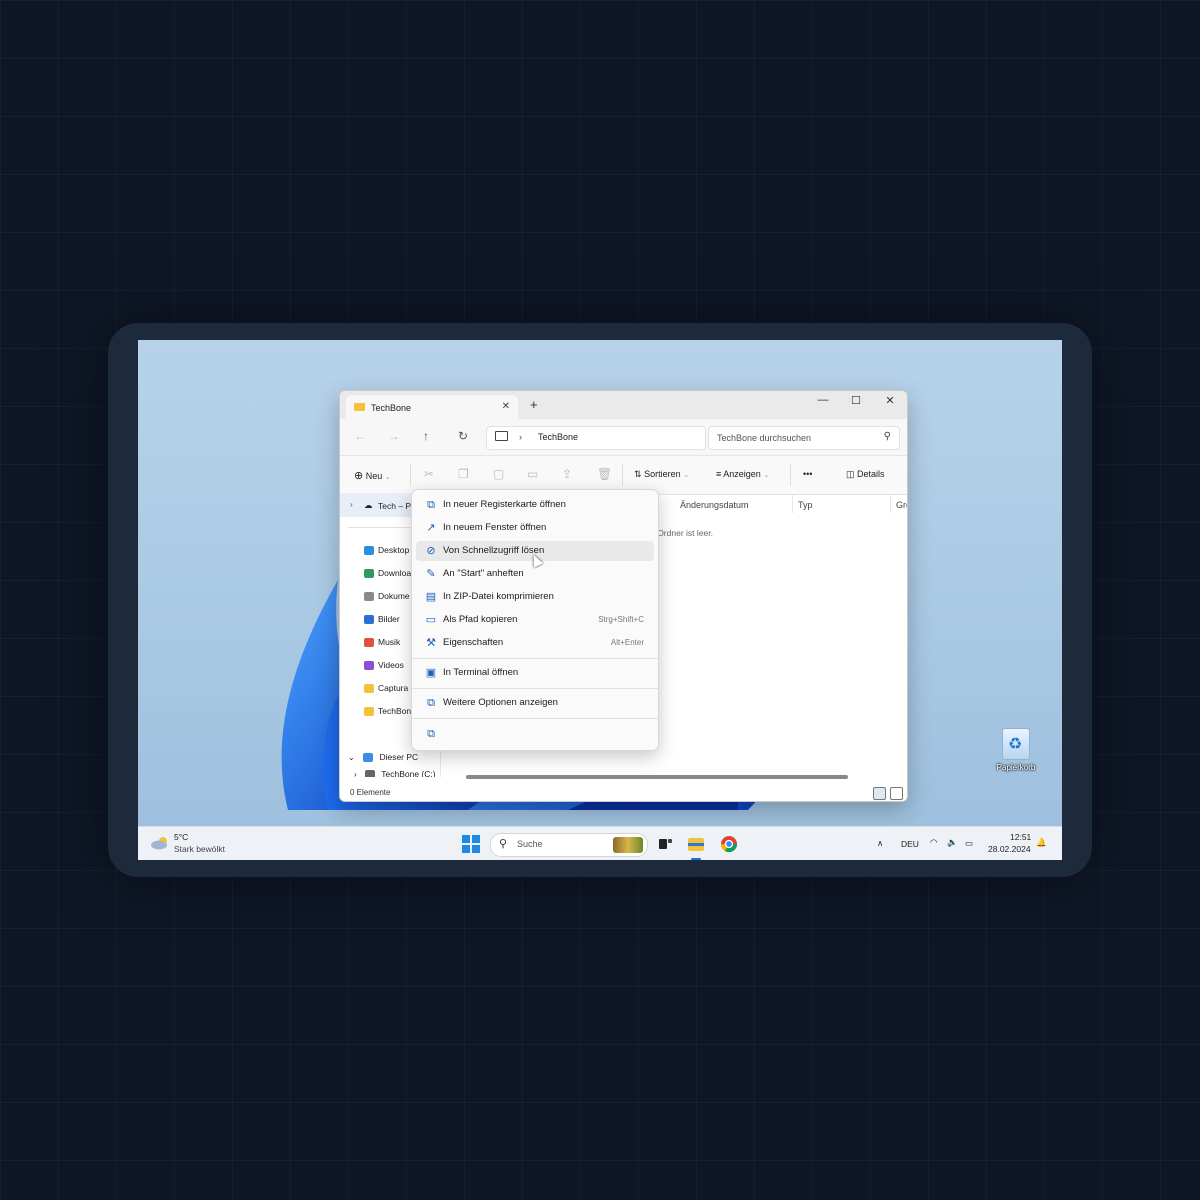  Describe the element at coordinates (628, 845) in the screenshot. I see `search-highlight-image` at that location.